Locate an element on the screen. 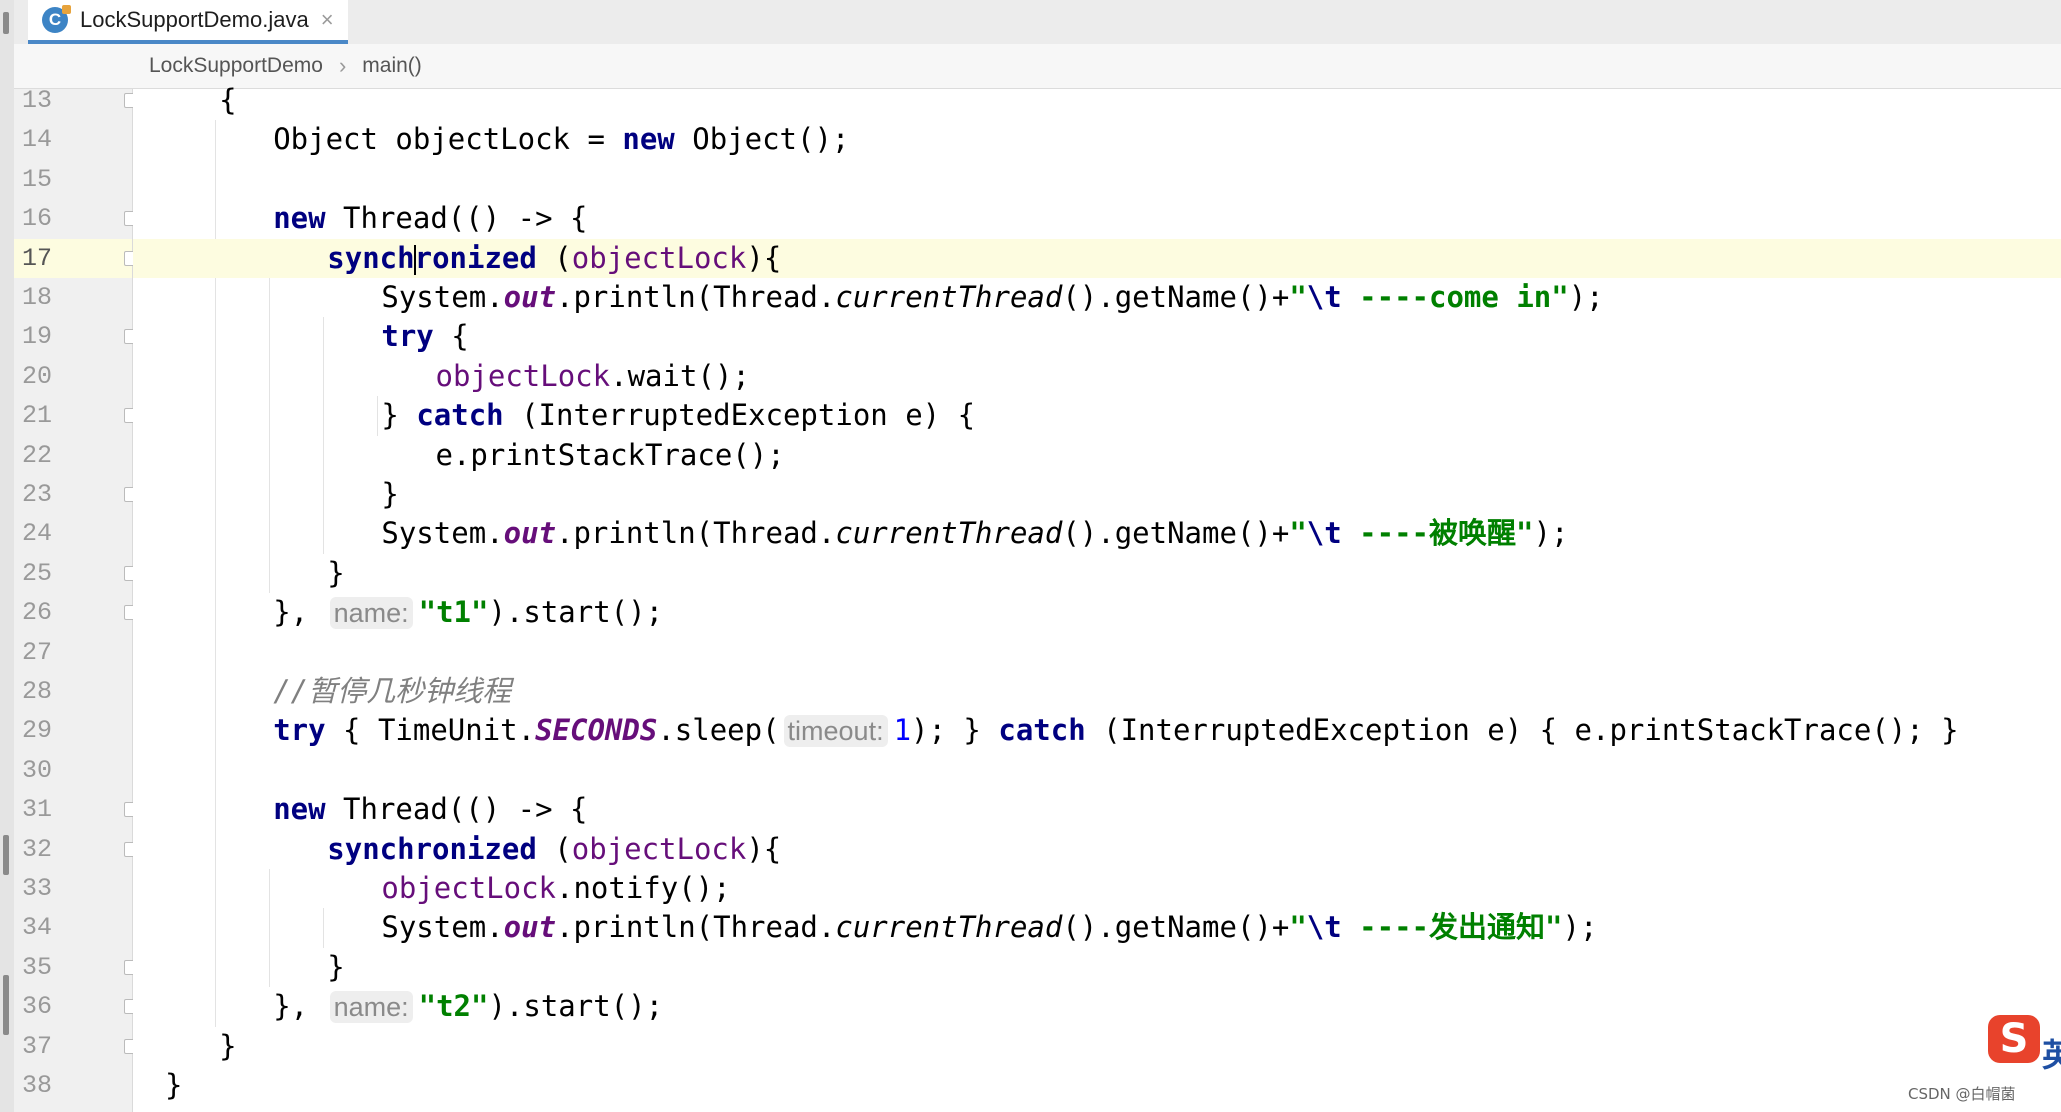 This screenshot has height=1112, width=2061. gutter-line: 15 is located at coordinates (73, 179).